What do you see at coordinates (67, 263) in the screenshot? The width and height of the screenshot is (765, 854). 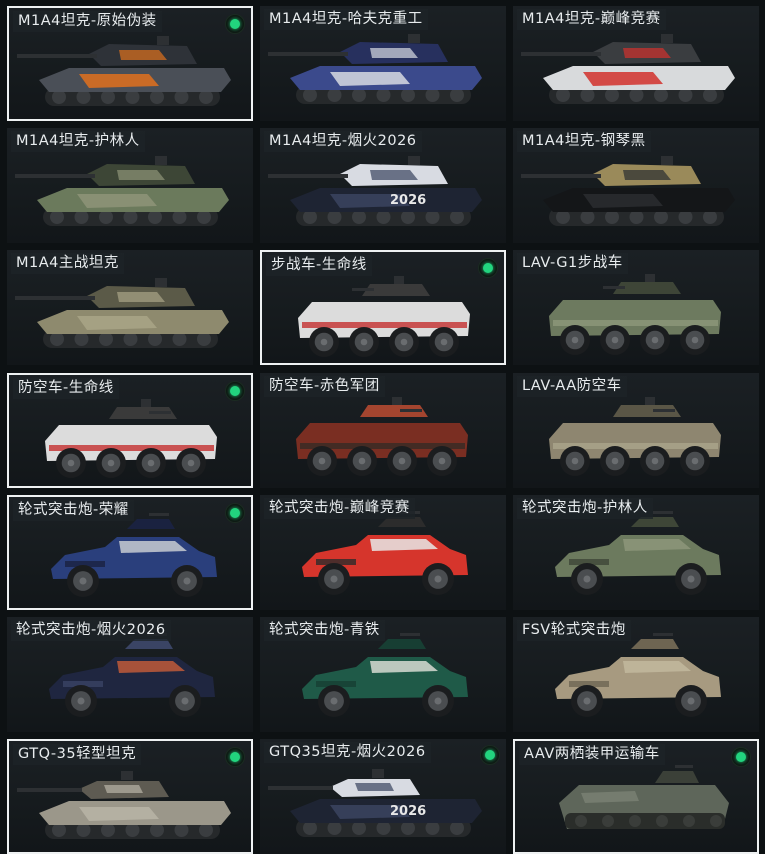 I see `vehicle-skin-name: M1A4主战坦克` at bounding box center [67, 263].